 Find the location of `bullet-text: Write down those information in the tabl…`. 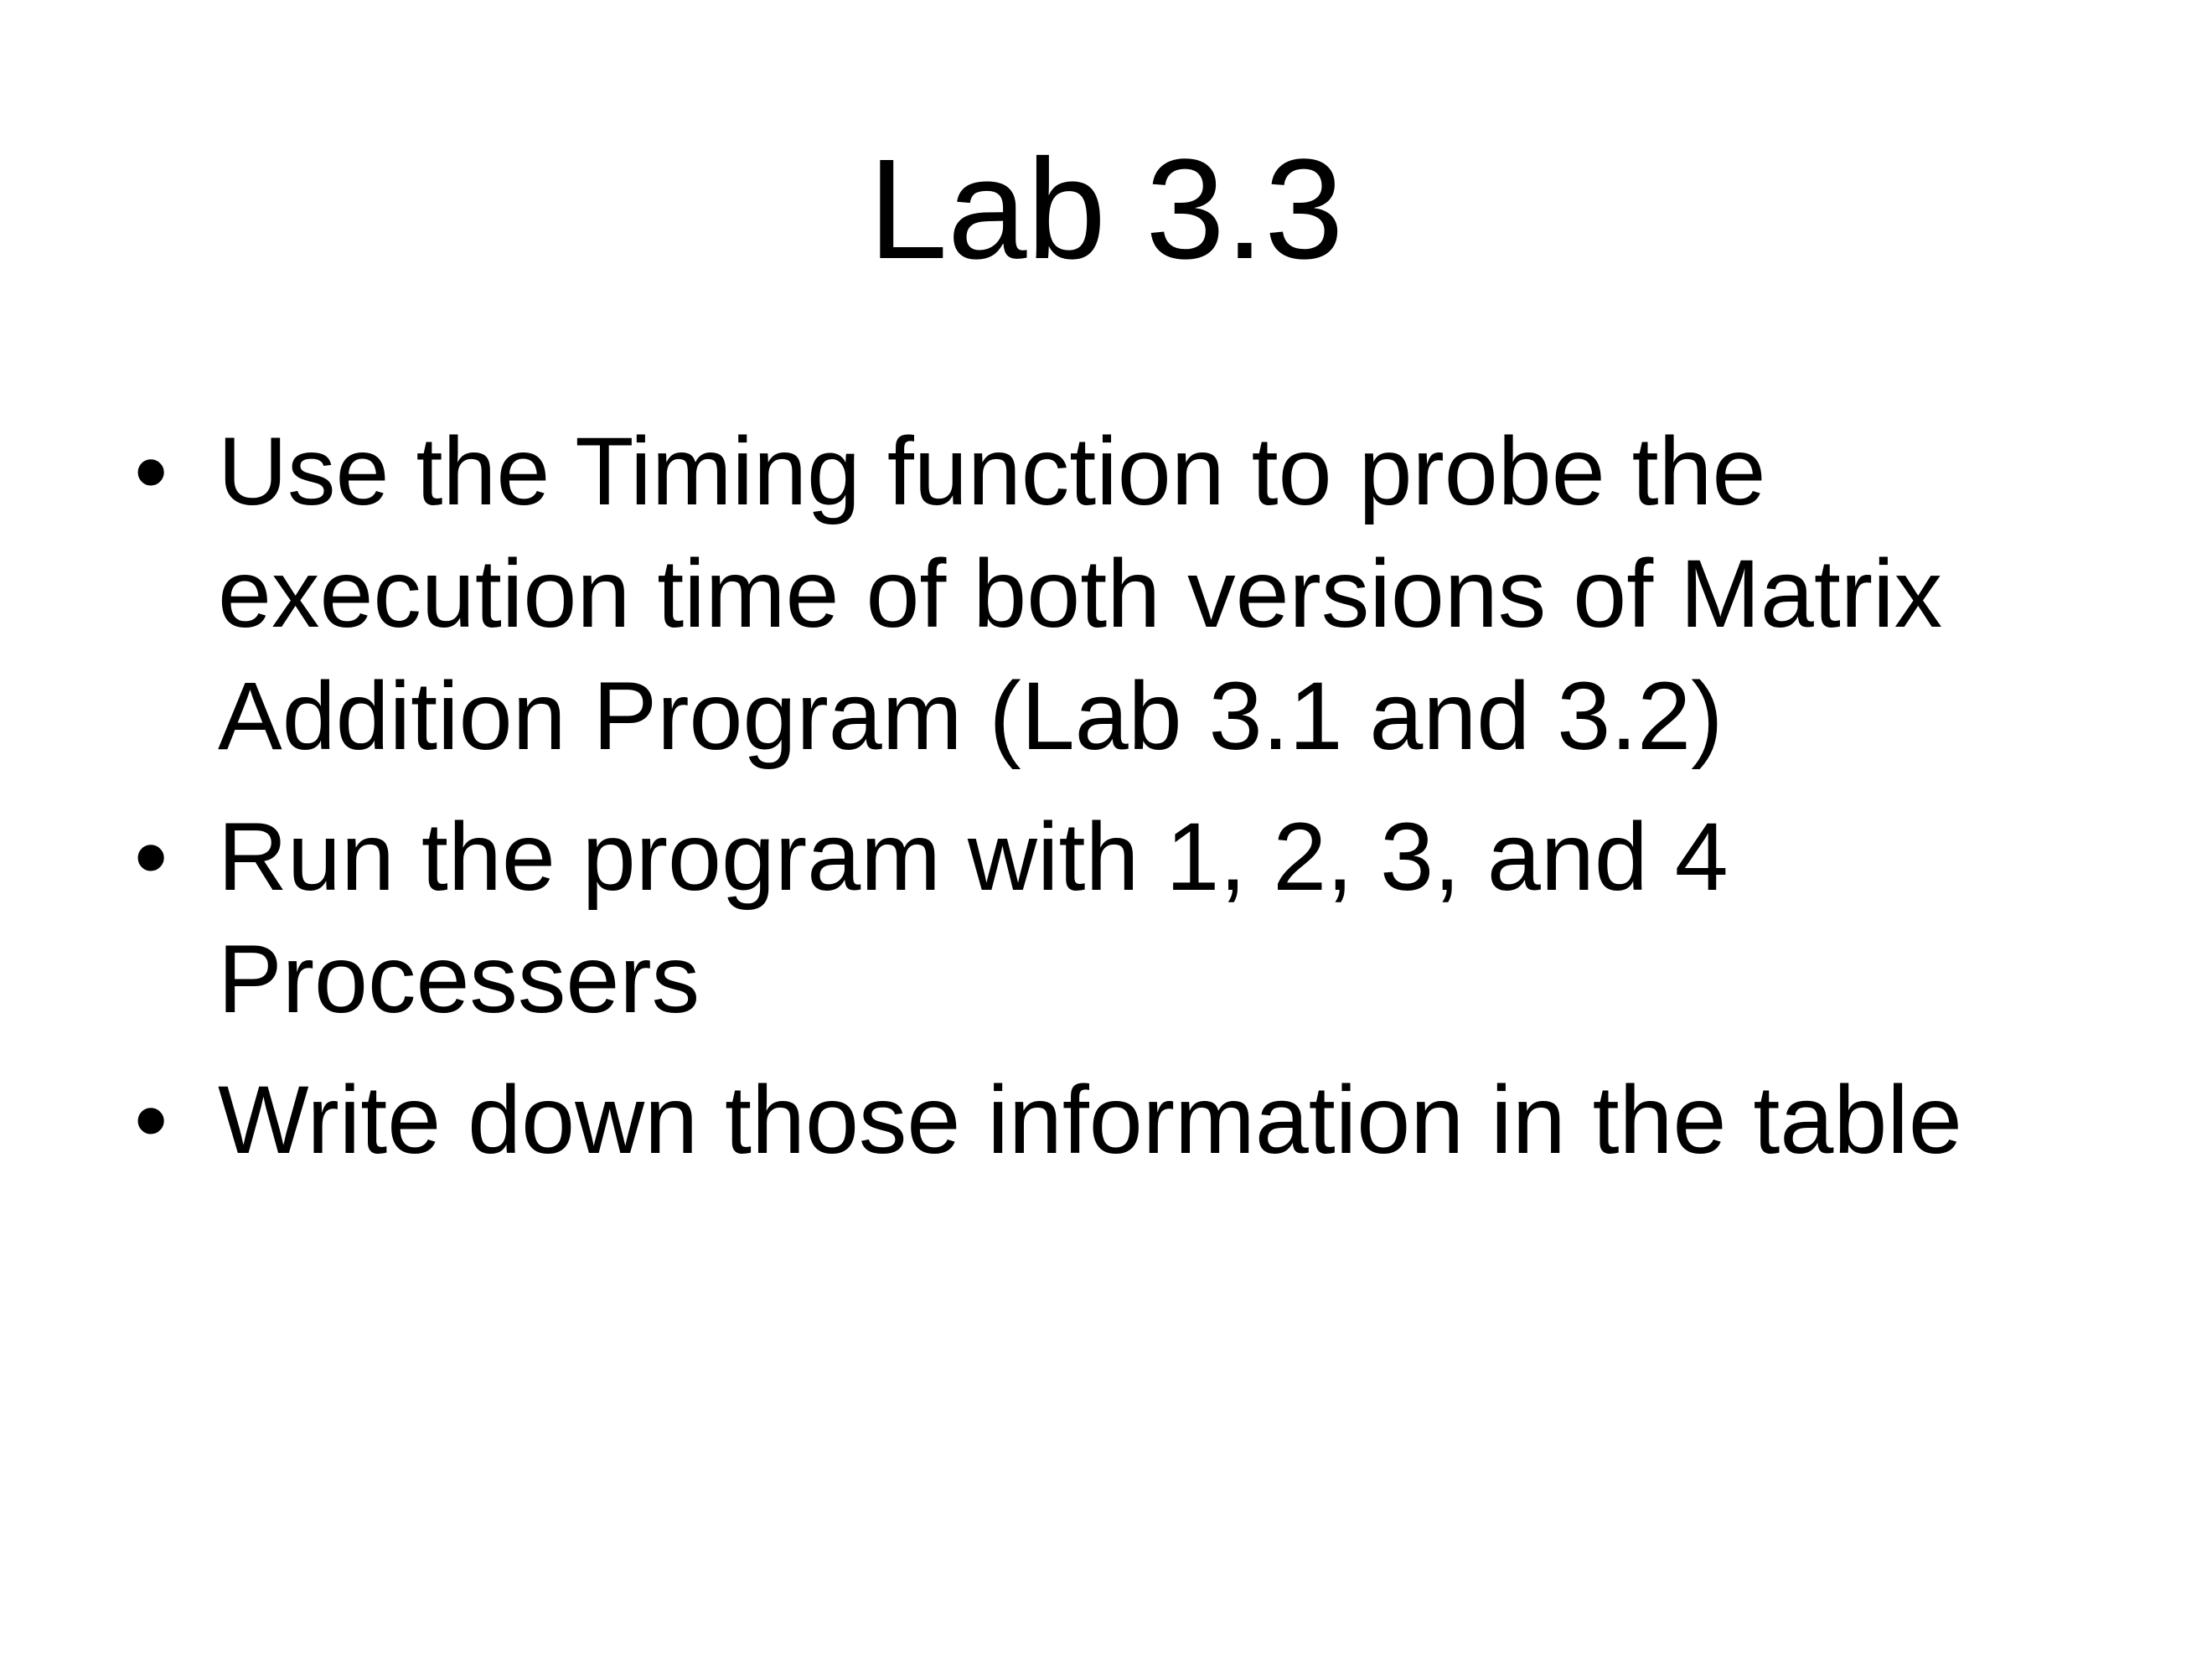

bullet-text: Write down those information in the tabl… is located at coordinates (1090, 1120).